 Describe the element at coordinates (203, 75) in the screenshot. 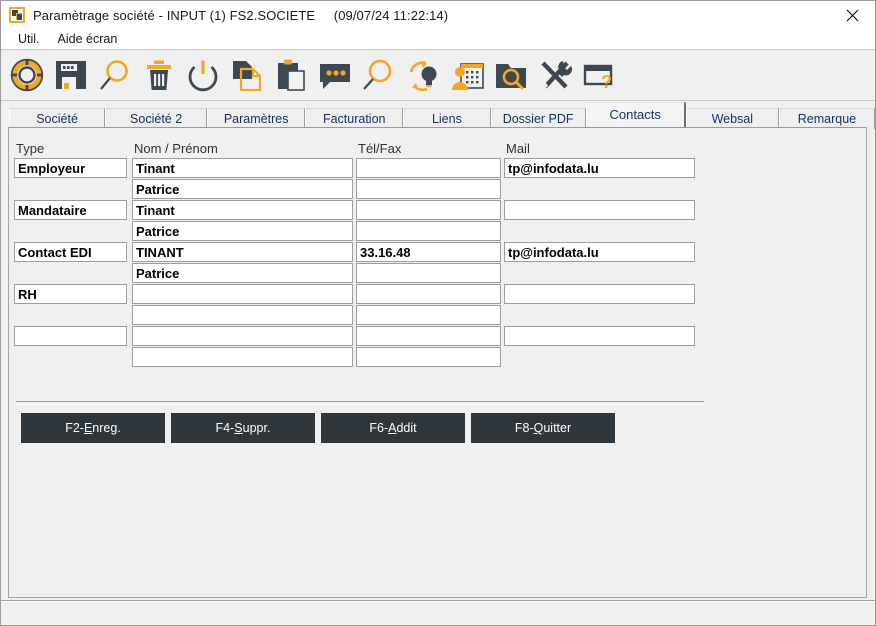

I see `power-icon` at that location.